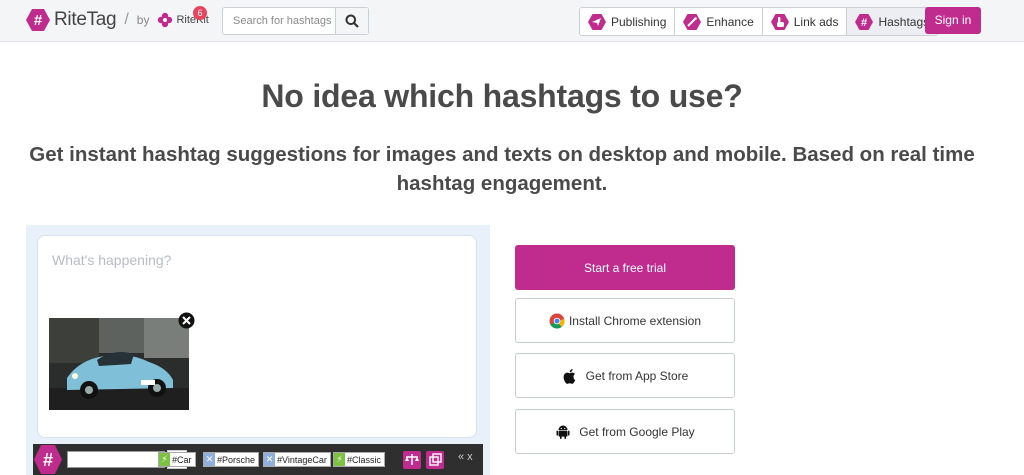  What do you see at coordinates (465, 457) in the screenshot?
I see `collapse-toolbar-control: « x` at bounding box center [465, 457].